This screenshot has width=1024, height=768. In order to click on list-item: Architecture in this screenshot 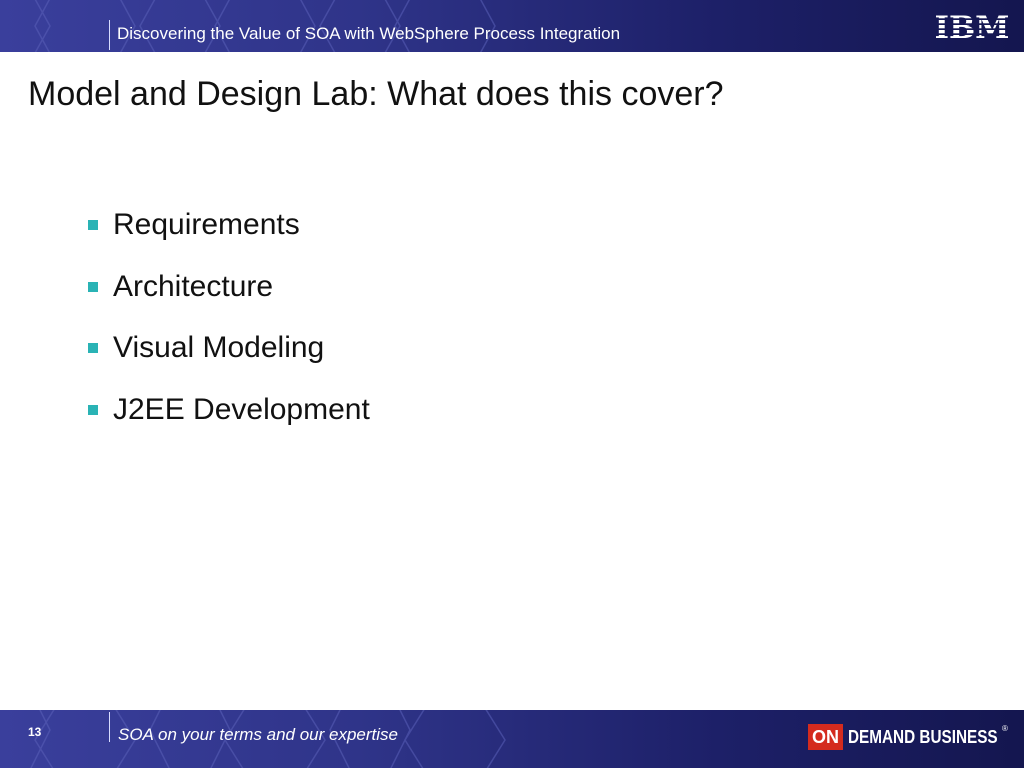, I will do `click(229, 299)`.